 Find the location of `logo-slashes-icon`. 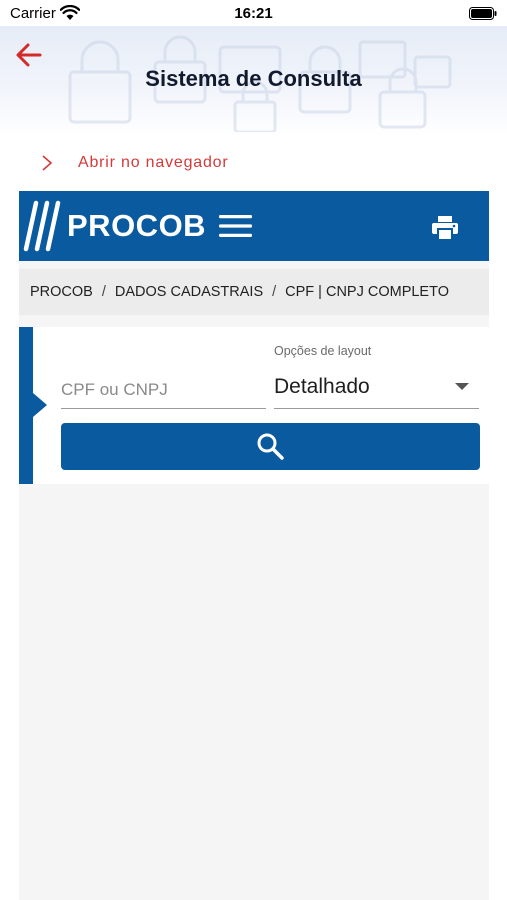

logo-slashes-icon is located at coordinates (42, 226).